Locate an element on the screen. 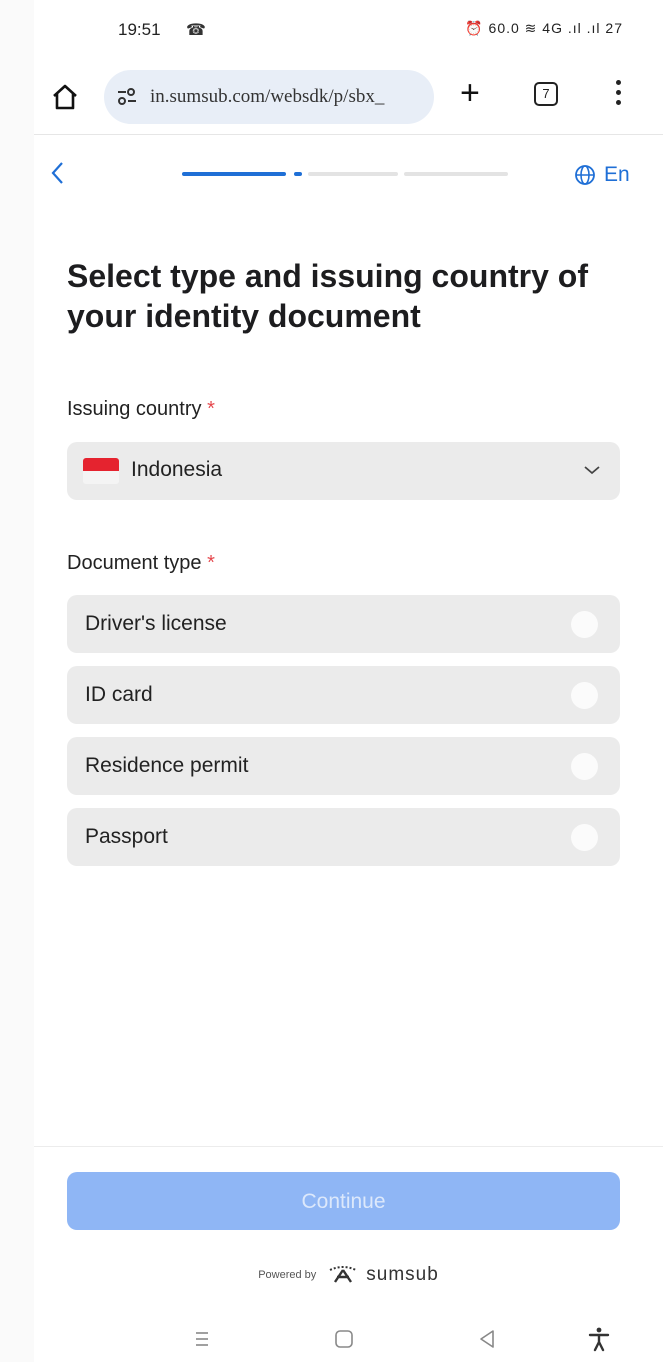 The width and height of the screenshot is (663, 1362). option-label: Driver's license is located at coordinates (156, 623).